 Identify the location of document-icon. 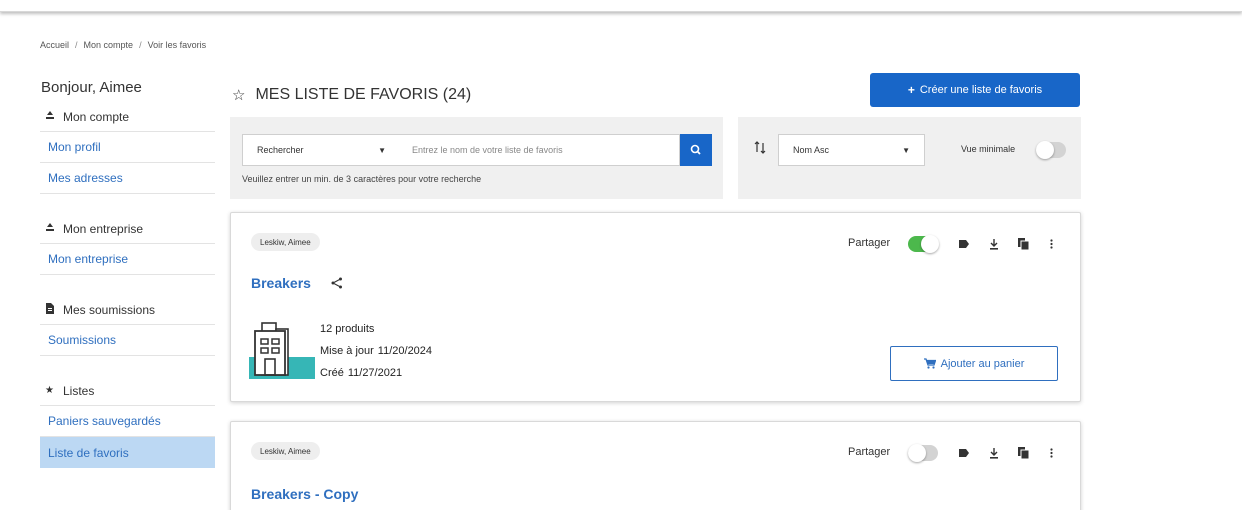
(52, 309).